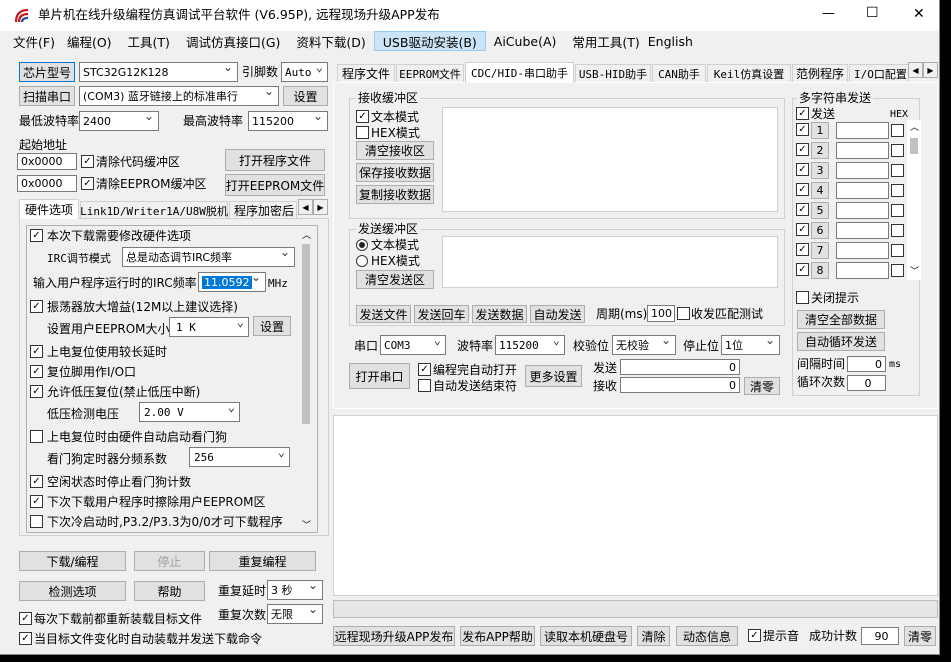 Image resolution: width=951 pixels, height=662 pixels. I want to click on cold-start-pins-checkbox, so click(36, 521).